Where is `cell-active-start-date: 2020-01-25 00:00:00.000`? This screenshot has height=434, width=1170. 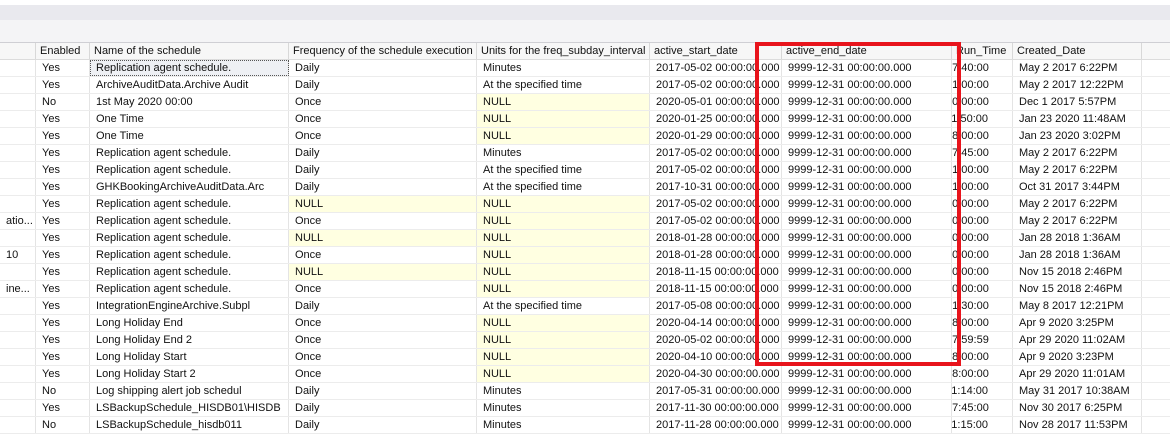 cell-active-start-date: 2020-01-25 00:00:00.000 is located at coordinates (716, 119).